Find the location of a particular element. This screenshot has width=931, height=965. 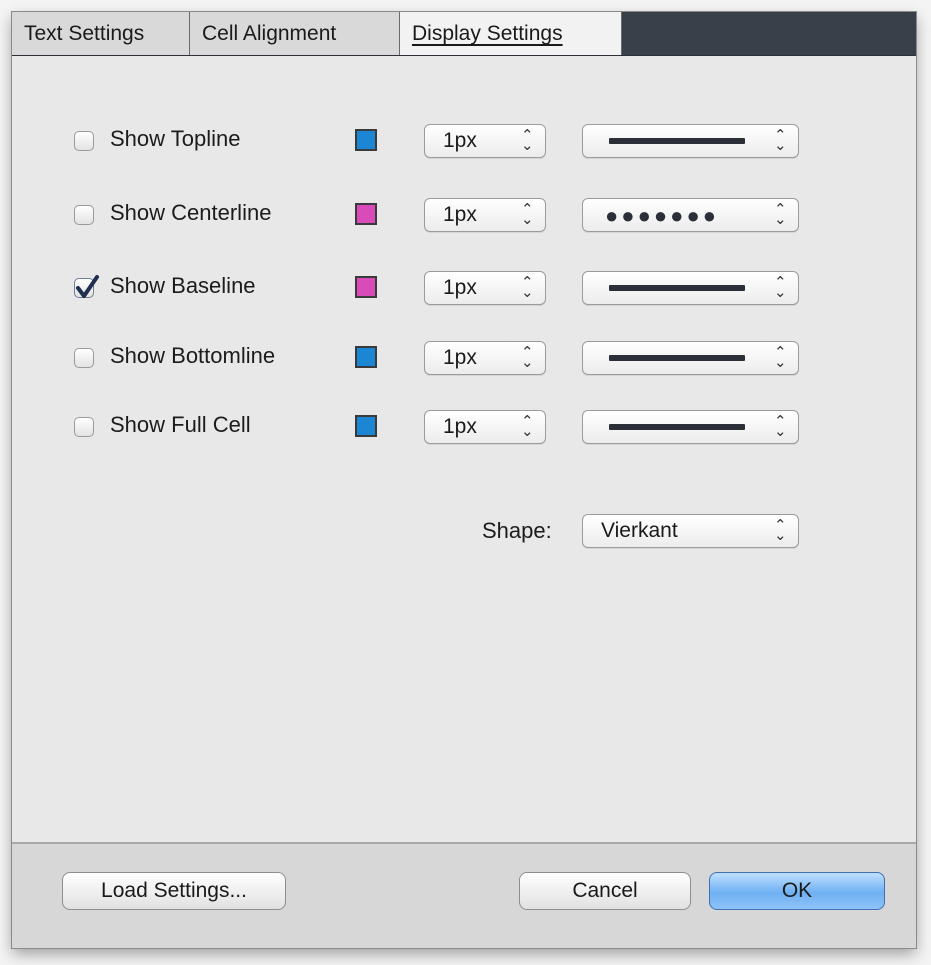

shape-label: Shape: is located at coordinates (517, 530).